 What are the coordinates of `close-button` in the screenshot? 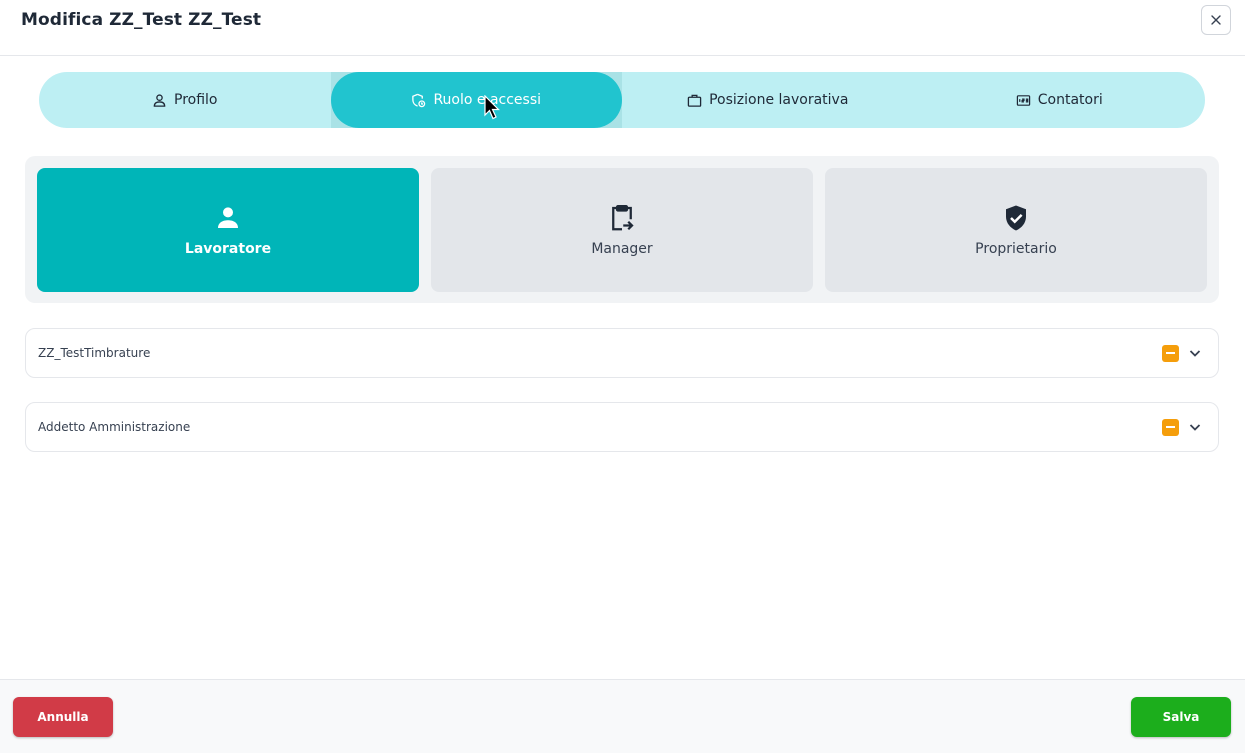 It's located at (1216, 20).